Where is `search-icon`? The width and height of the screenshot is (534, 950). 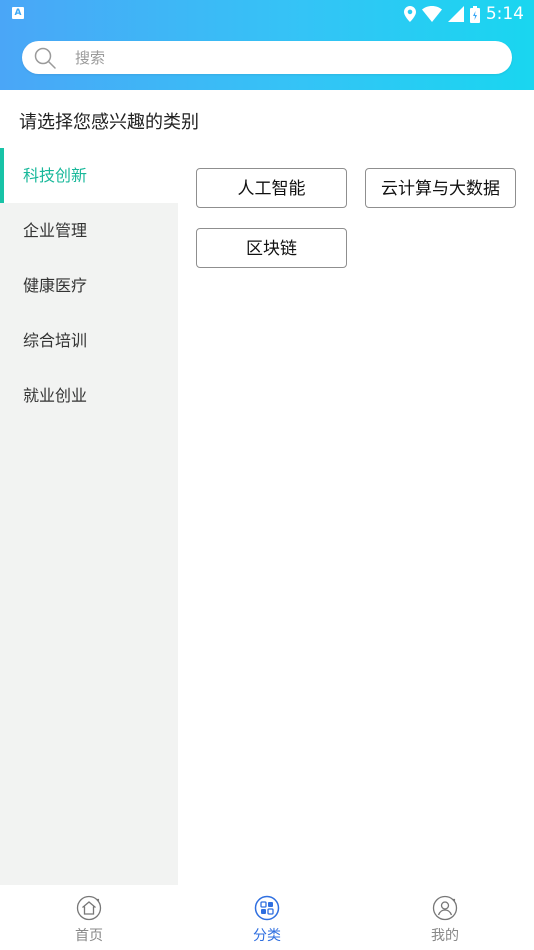
search-icon is located at coordinates (45, 58).